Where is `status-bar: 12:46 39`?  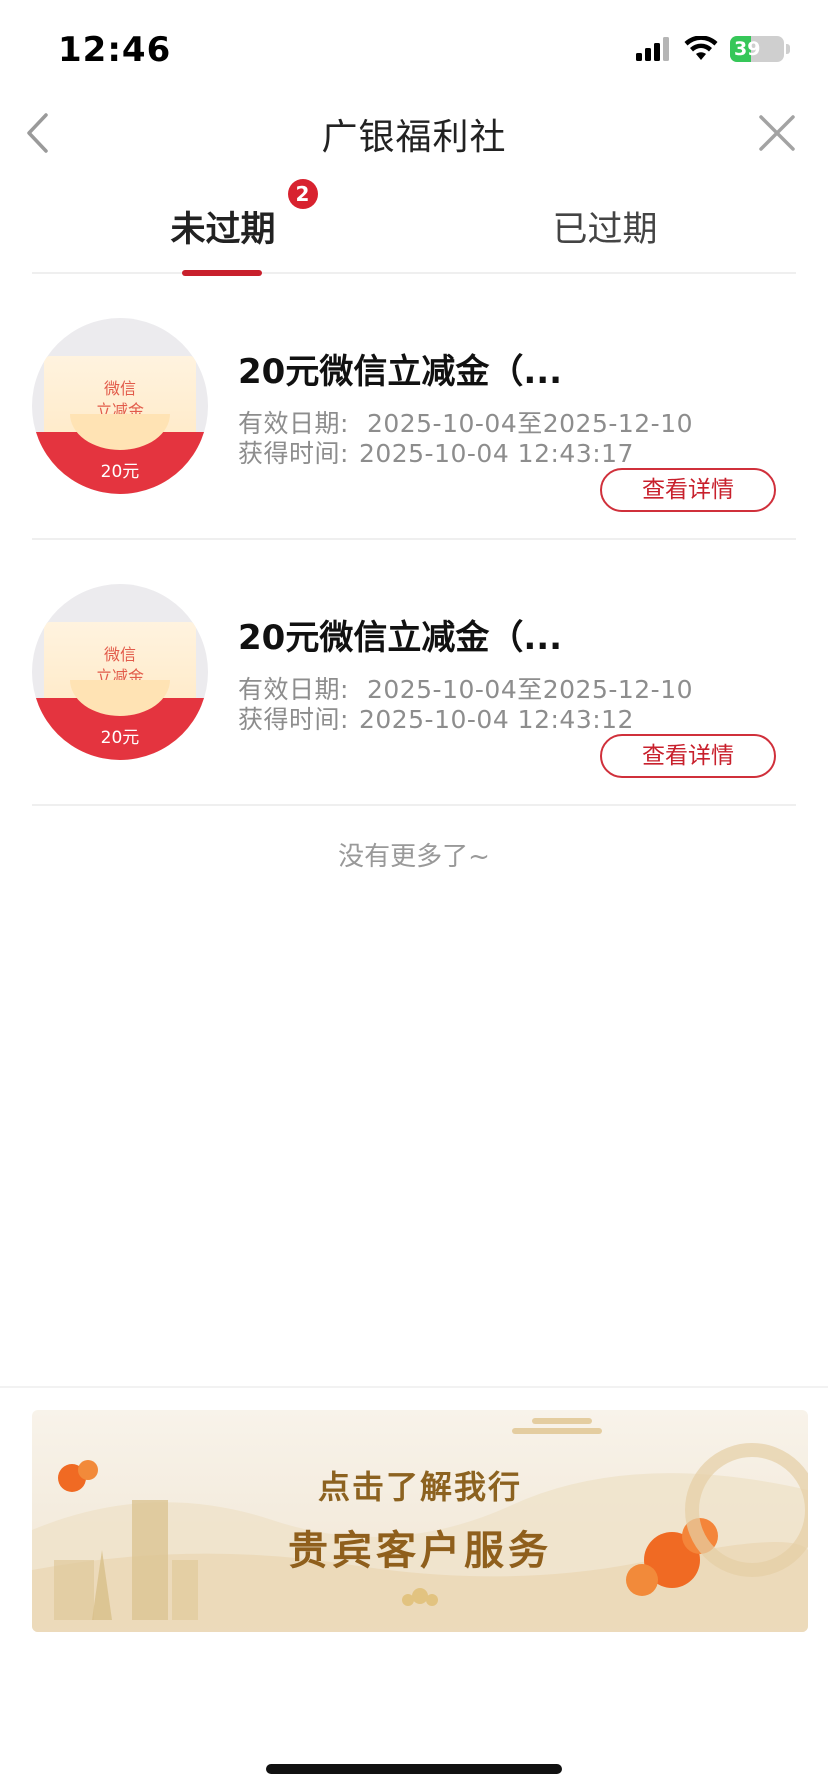
status-bar: 12:46 39 is located at coordinates (414, 48).